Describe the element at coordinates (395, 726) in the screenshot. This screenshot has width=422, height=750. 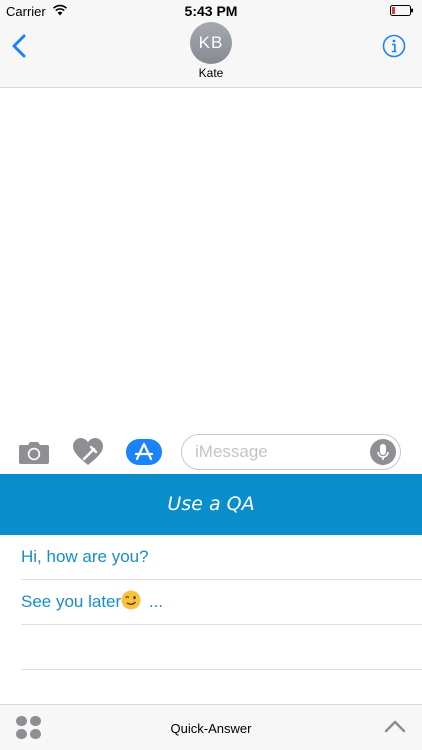
I see `chevron-up-icon` at that location.